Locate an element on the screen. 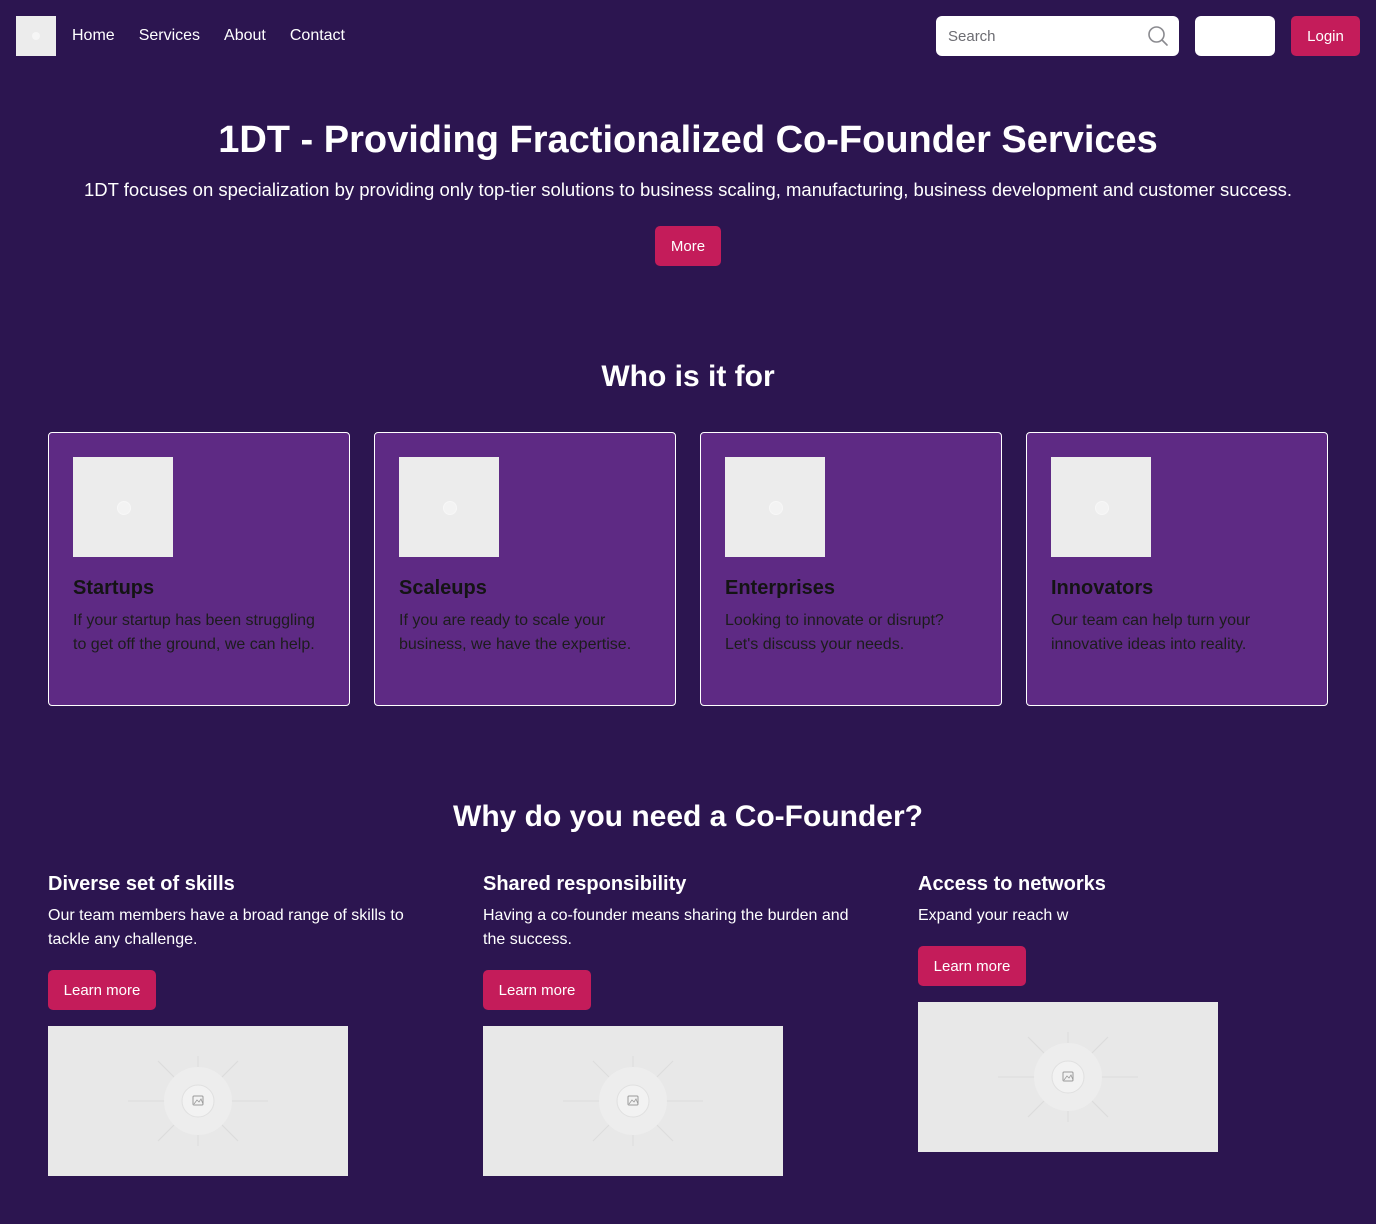 This screenshot has width=1376, height=1224. nav-link-contact: Contact is located at coordinates (317, 36).